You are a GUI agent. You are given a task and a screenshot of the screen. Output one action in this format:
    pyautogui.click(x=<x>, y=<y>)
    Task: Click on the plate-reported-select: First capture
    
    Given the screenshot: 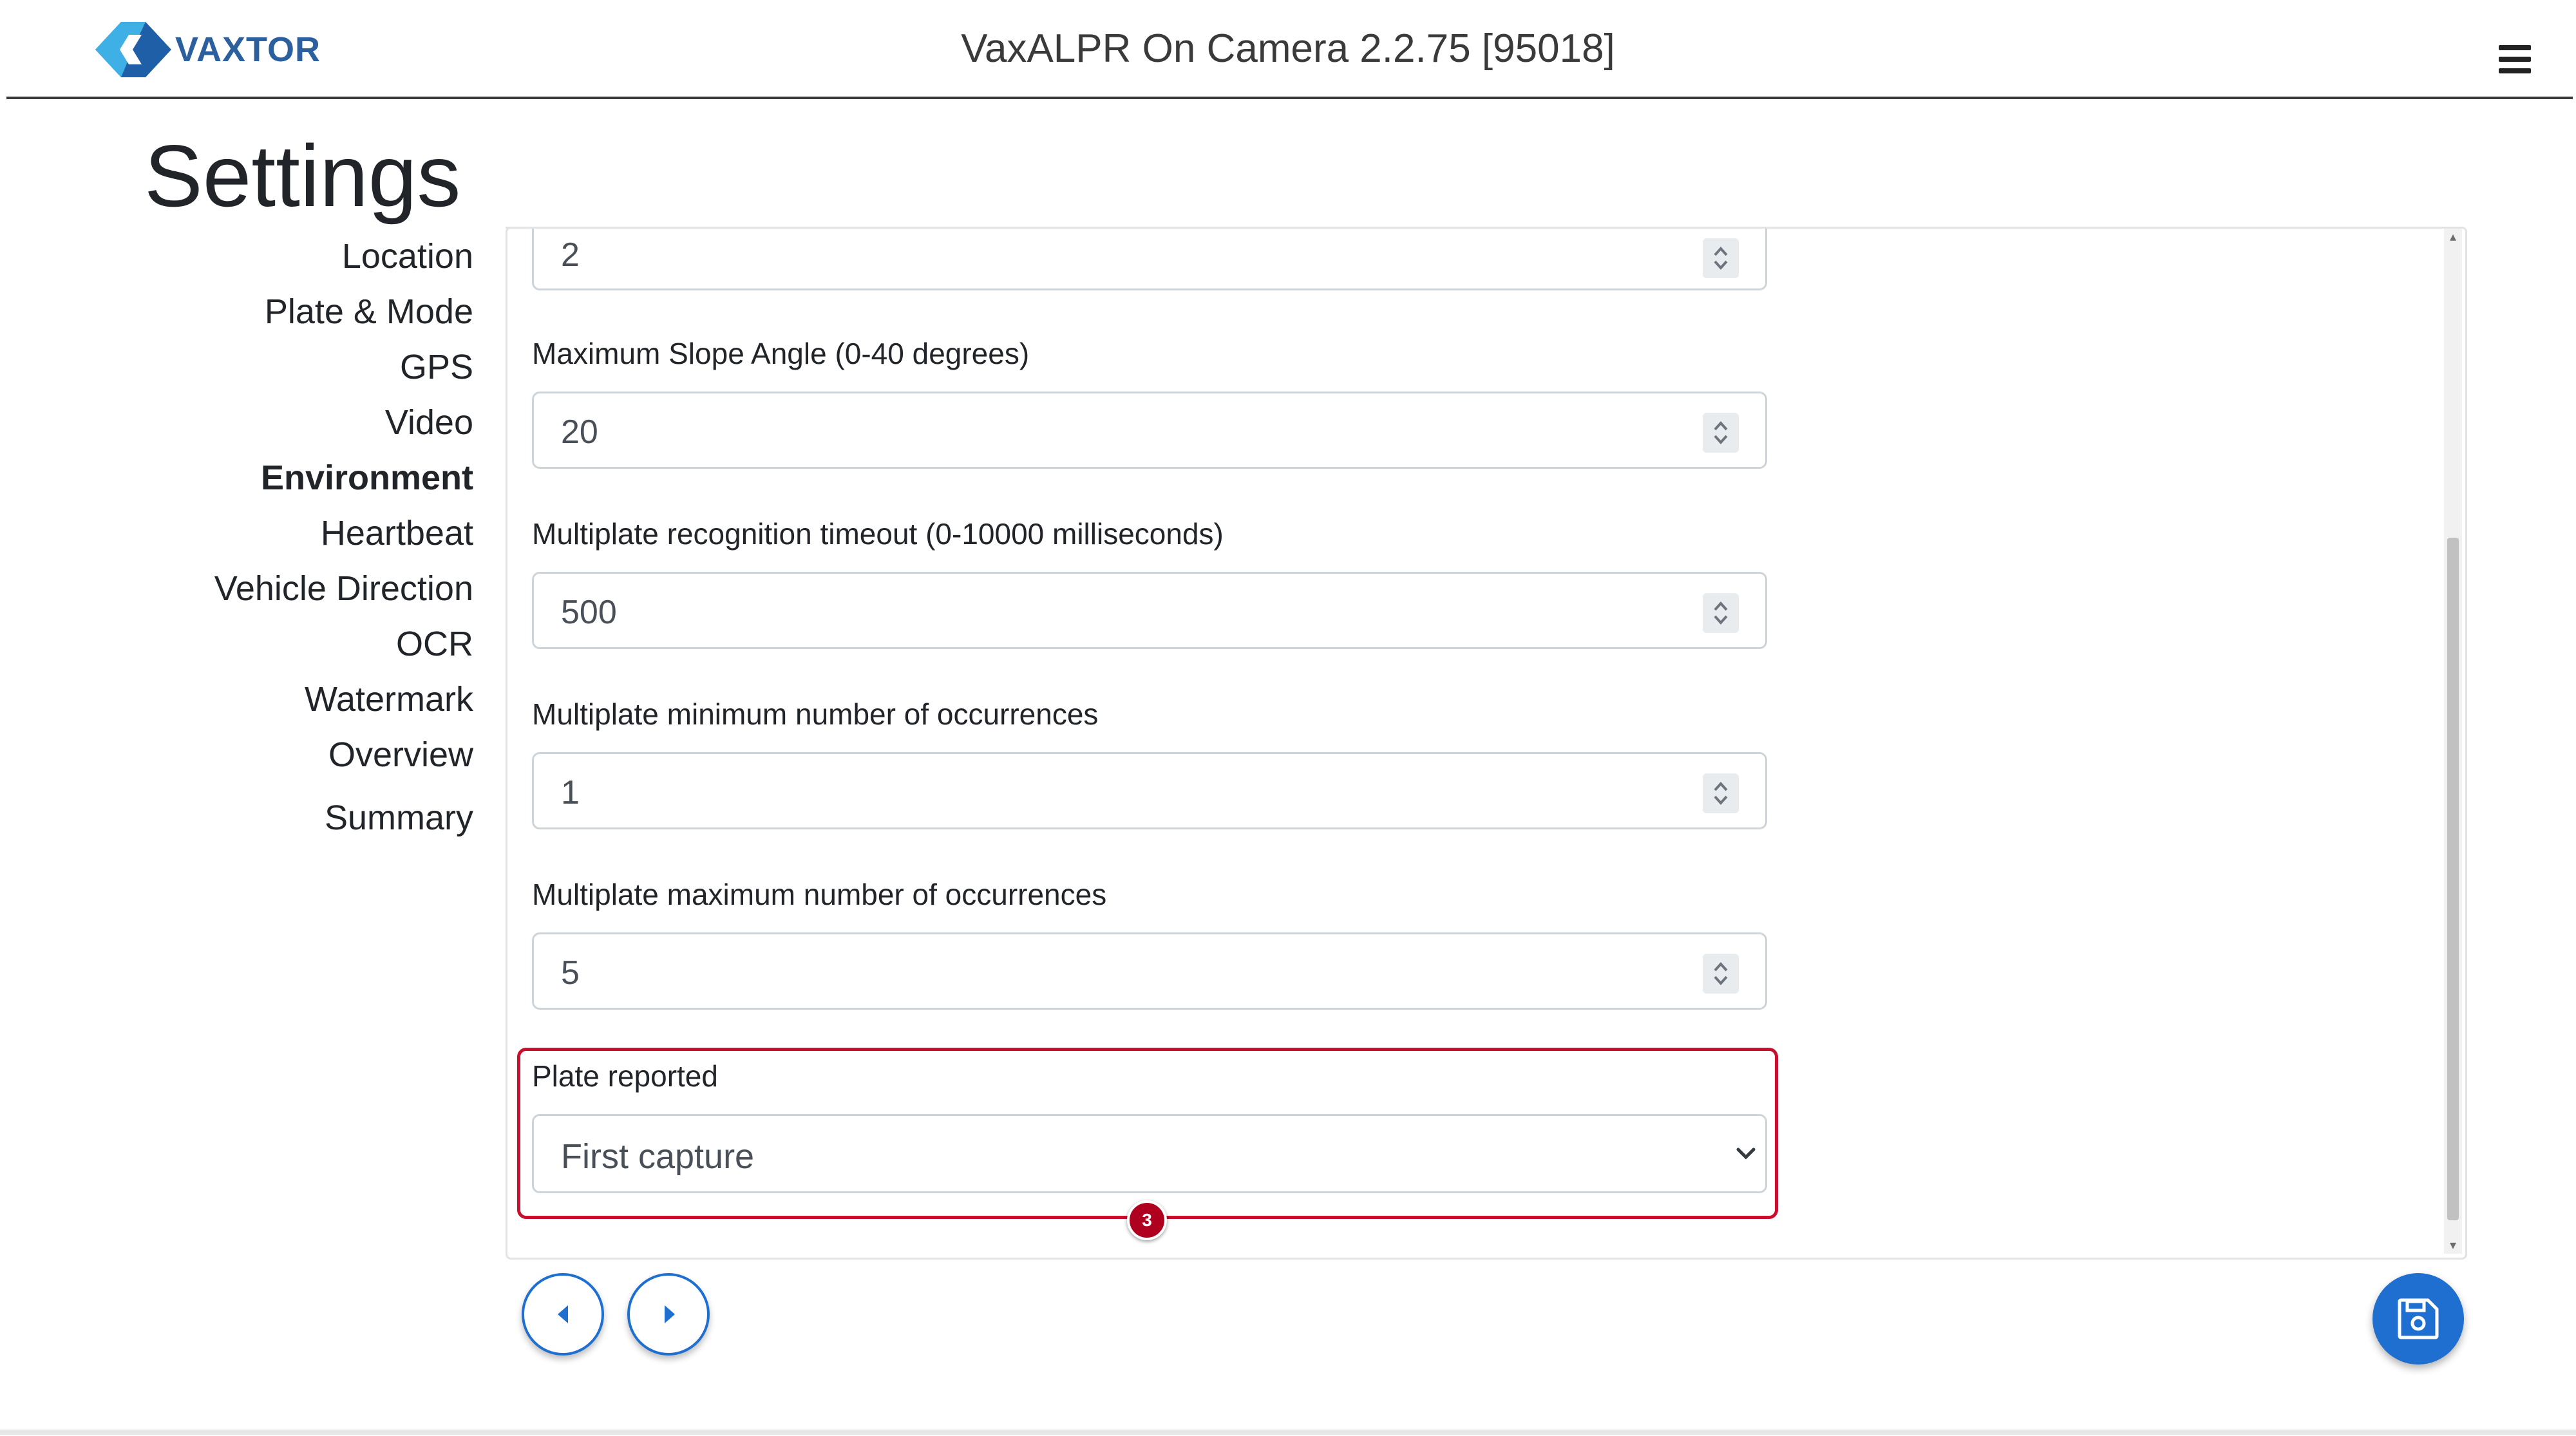 What is the action you would take?
    pyautogui.click(x=1149, y=1153)
    